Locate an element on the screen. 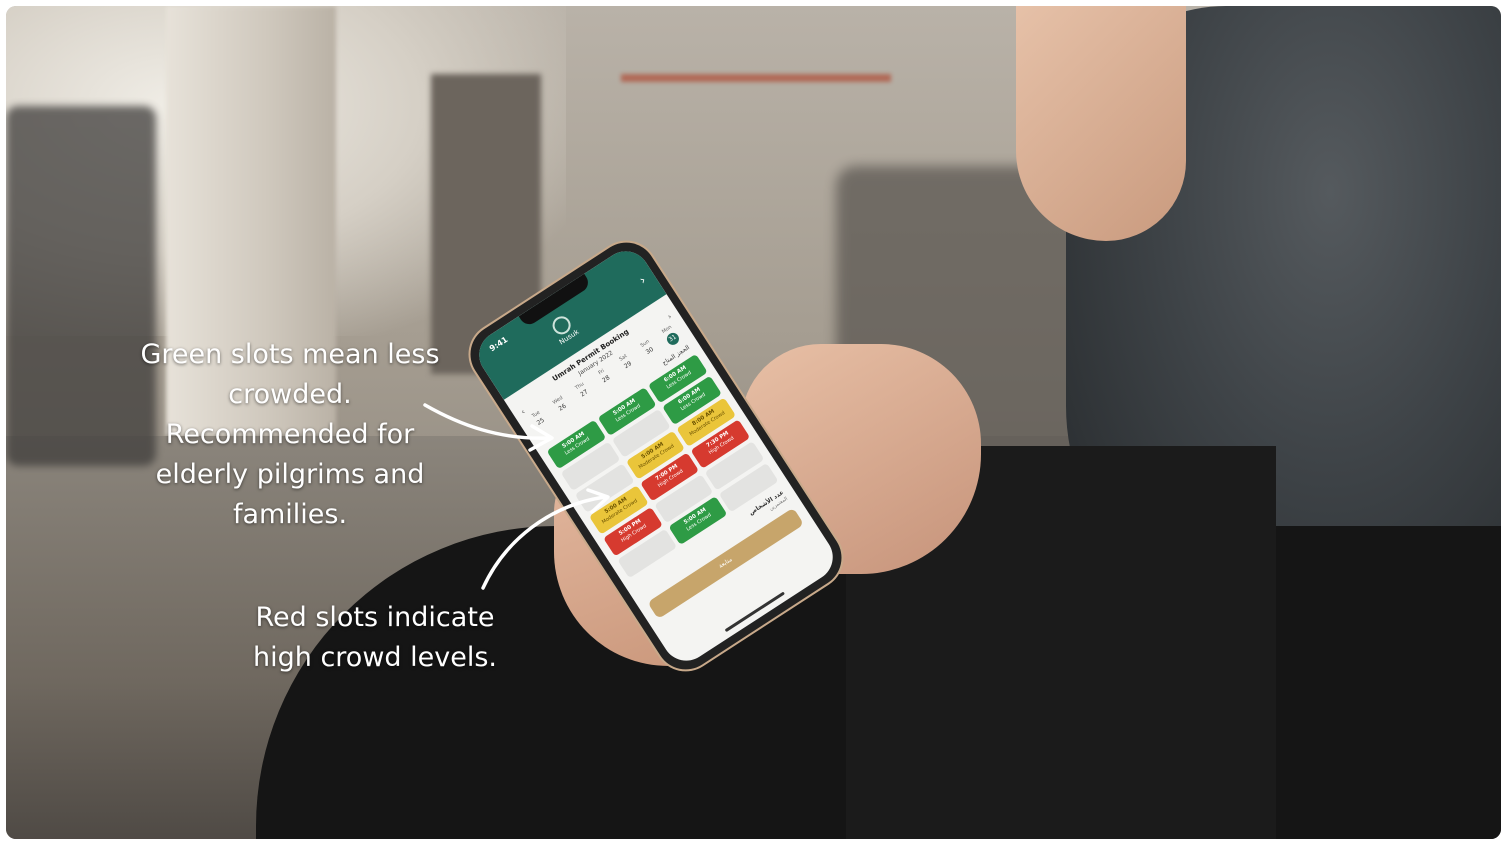 Image resolution: width=1507 pixels, height=845 pixels. red-slots-annotation: Red slots indicate high crowd levels. is located at coordinates (375, 637).